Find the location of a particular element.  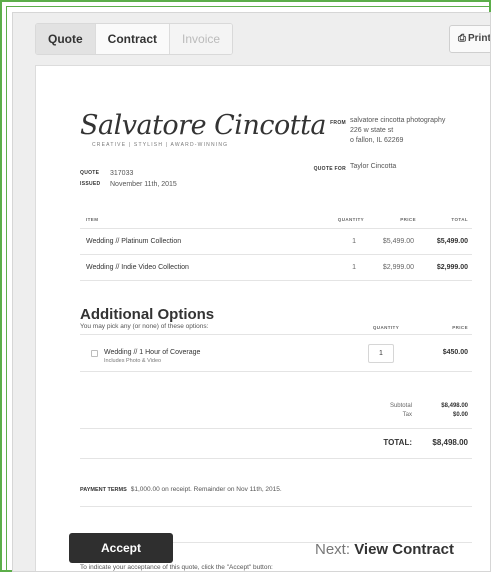

total-value: $8,498.00 is located at coordinates (450, 442).